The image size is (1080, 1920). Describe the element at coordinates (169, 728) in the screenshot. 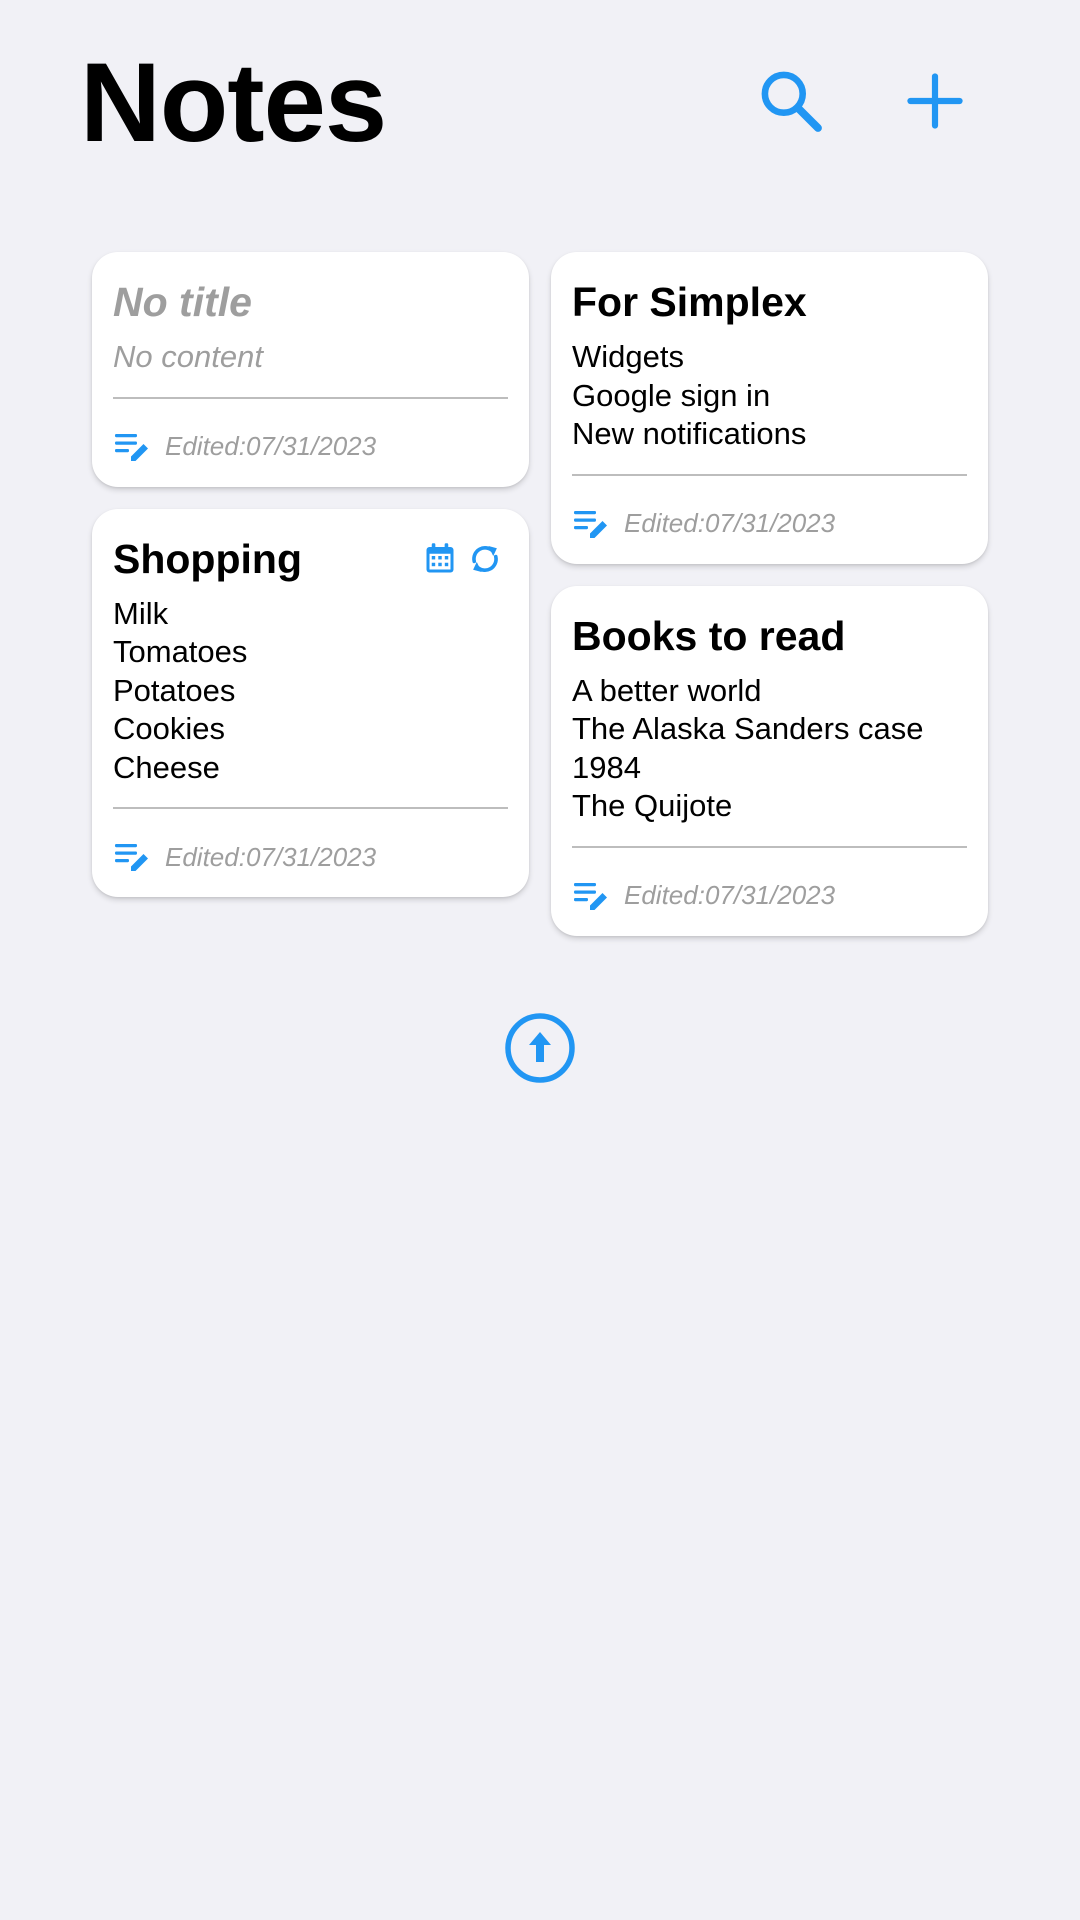

I see `note-line: Cookies` at that location.